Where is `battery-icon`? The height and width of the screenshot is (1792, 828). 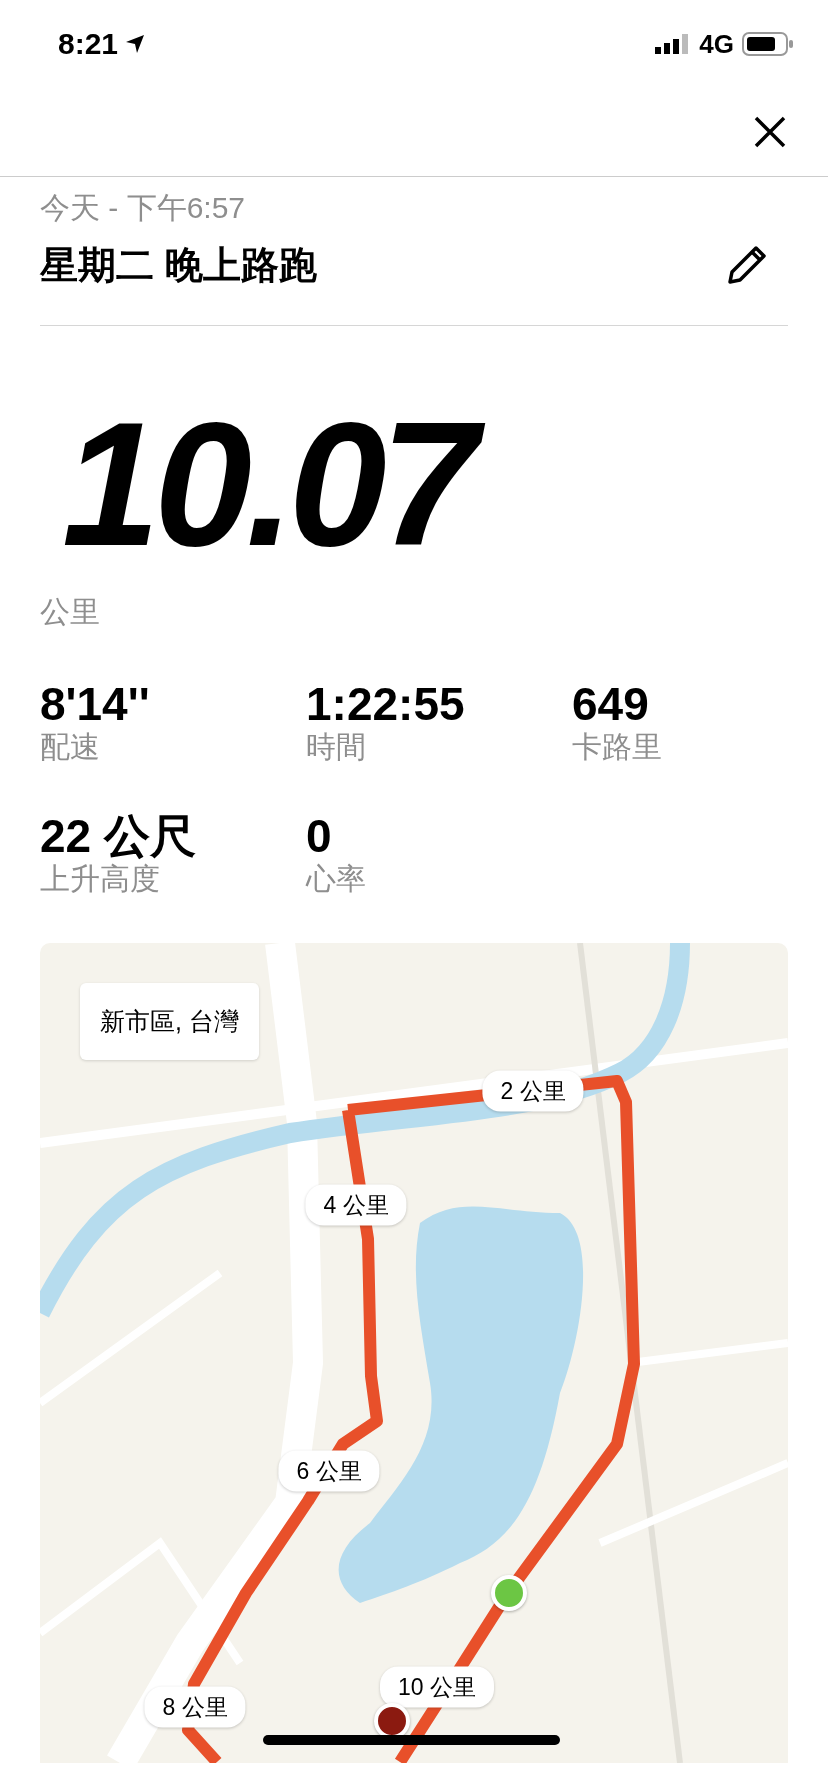
battery-icon is located at coordinates (768, 44).